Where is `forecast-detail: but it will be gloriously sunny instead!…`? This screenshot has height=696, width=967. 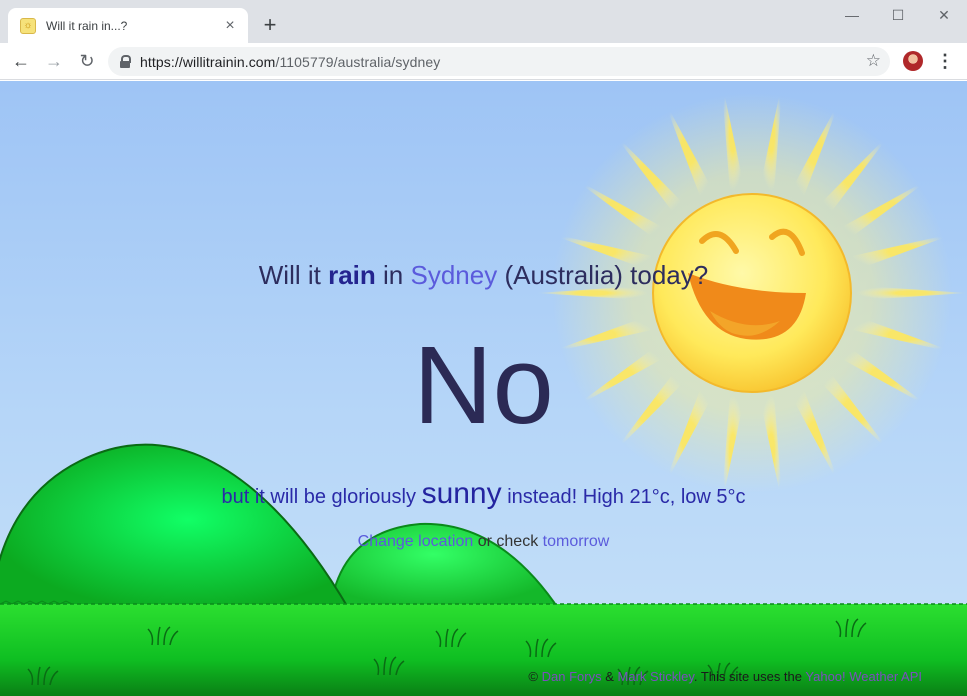
forecast-detail: but it will be gloriously sunny instead!… is located at coordinates (483, 494).